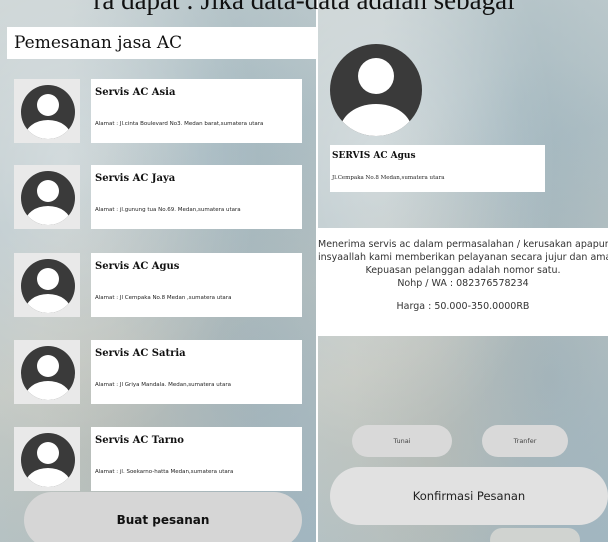  I want to click on app-header: Pemesanan jasa AC, so click(161, 43).